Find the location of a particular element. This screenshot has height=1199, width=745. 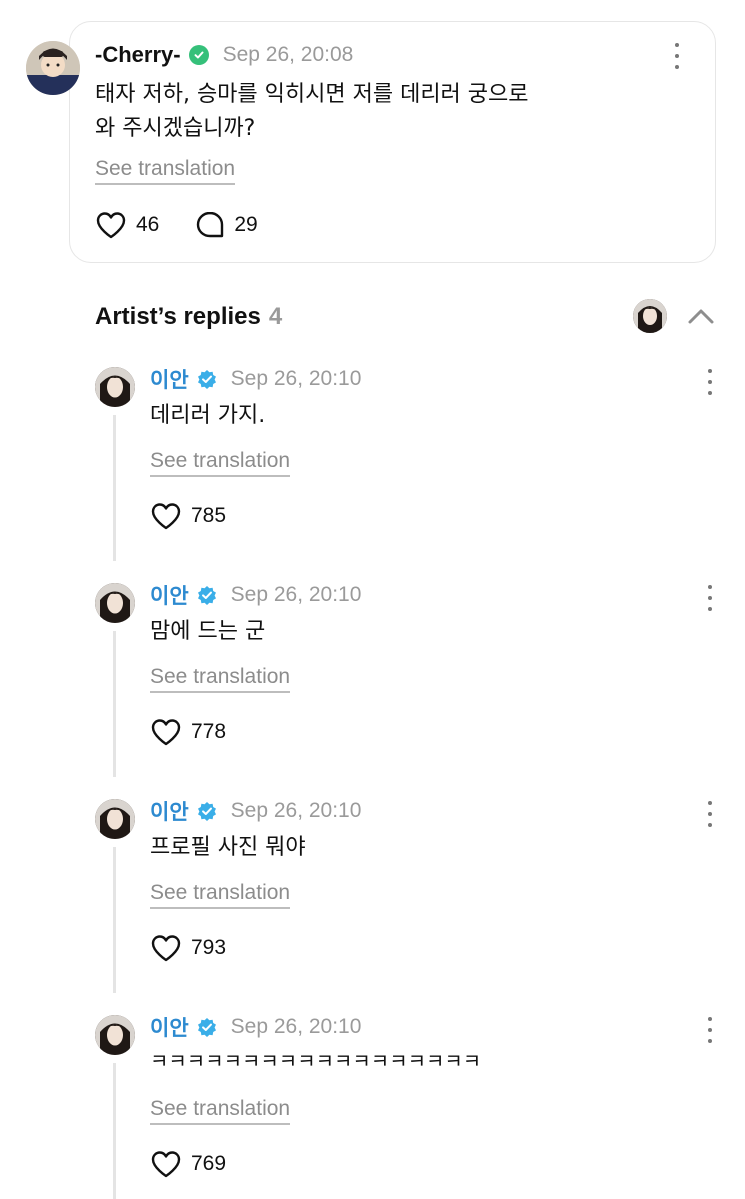

reply-text: ㅋㅋㅋㅋㅋㅋㅋㅋㅋㅋㅋㅋㅋㅋㅋㅋㅋㅋ is located at coordinates (316, 1061).